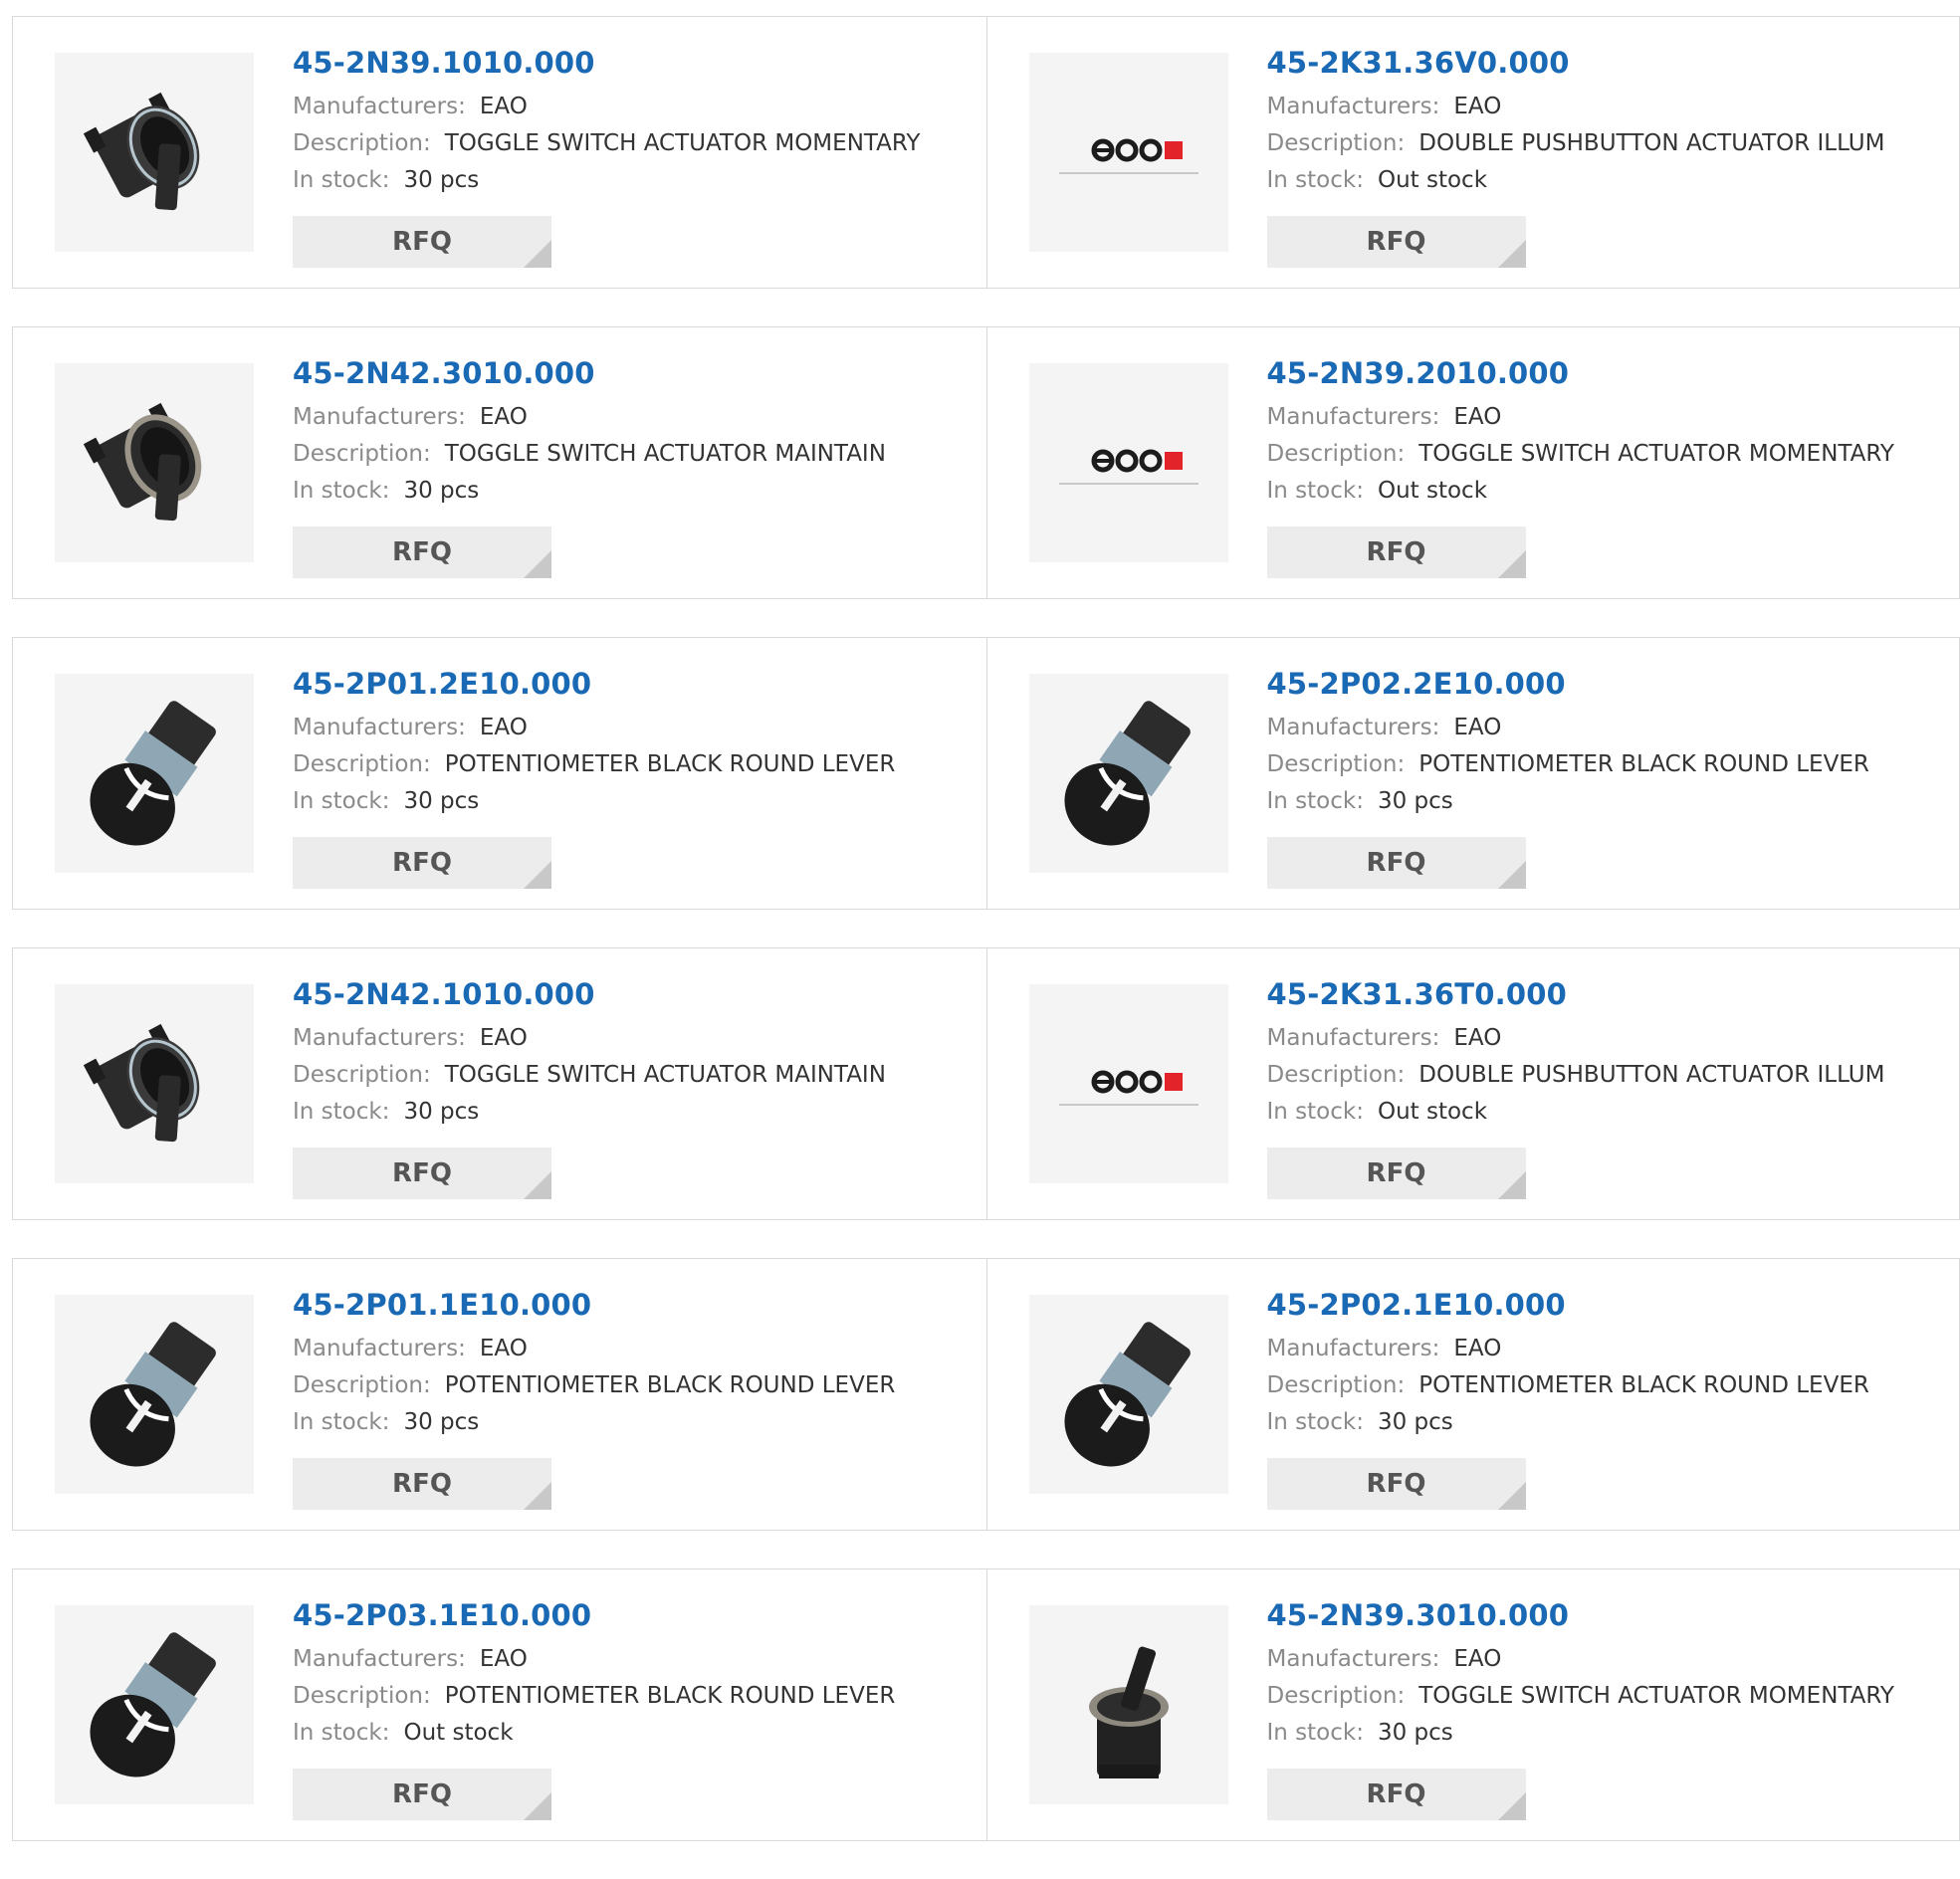  Describe the element at coordinates (665, 1075) in the screenshot. I see `description-value: TOGGLE SWITCH ACTUATOR MAINTAIN` at that location.